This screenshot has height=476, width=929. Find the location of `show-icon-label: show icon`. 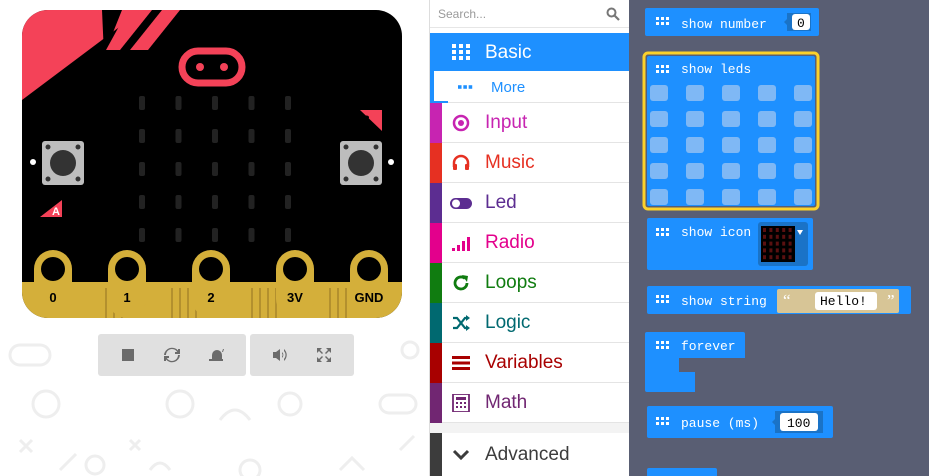

show-icon-label: show icon is located at coordinates (716, 232).